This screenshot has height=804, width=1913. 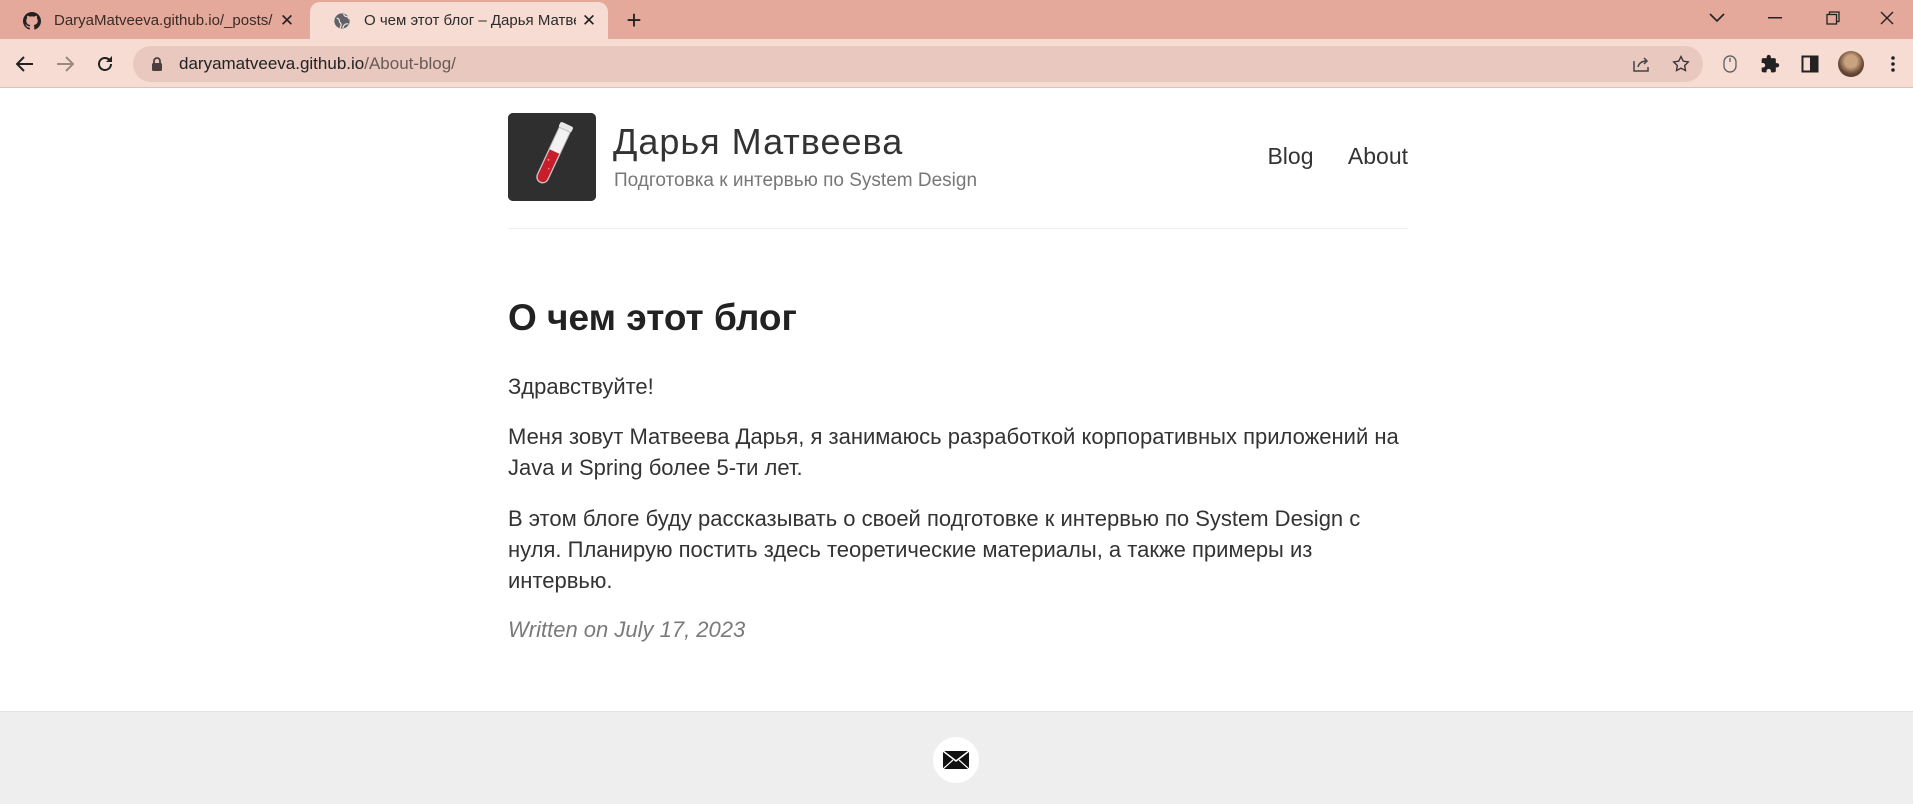 I want to click on site-nav: Blog About, so click(x=1323, y=156).